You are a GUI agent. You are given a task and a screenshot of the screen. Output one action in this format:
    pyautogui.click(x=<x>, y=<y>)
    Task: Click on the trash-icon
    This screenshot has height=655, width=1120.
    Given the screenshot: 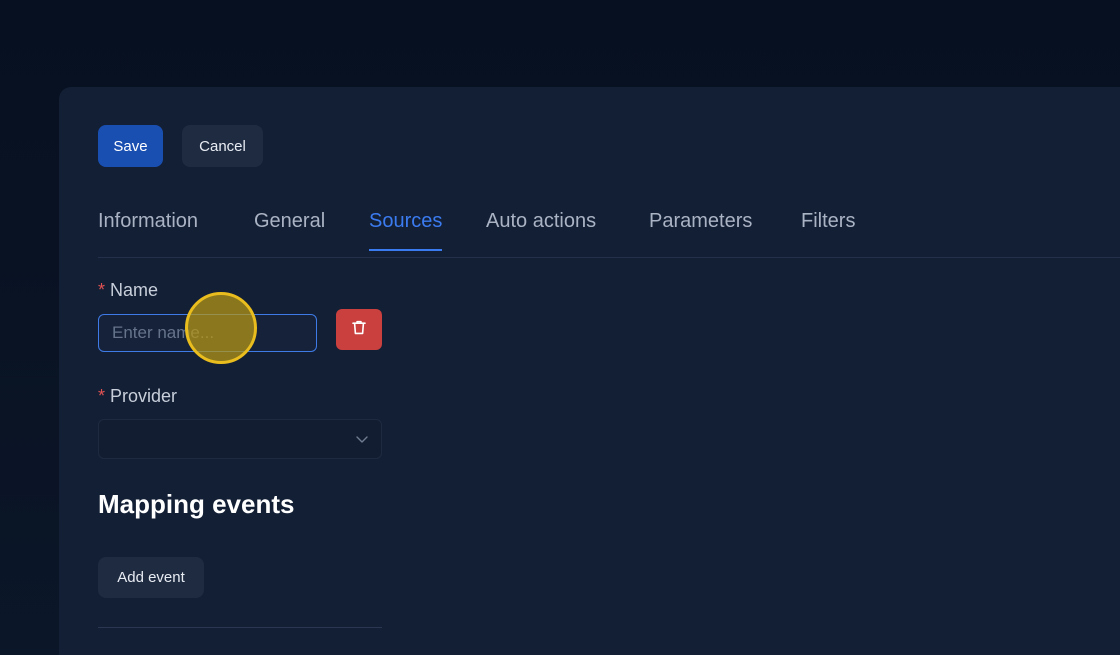 What is the action you would take?
    pyautogui.click(x=359, y=330)
    